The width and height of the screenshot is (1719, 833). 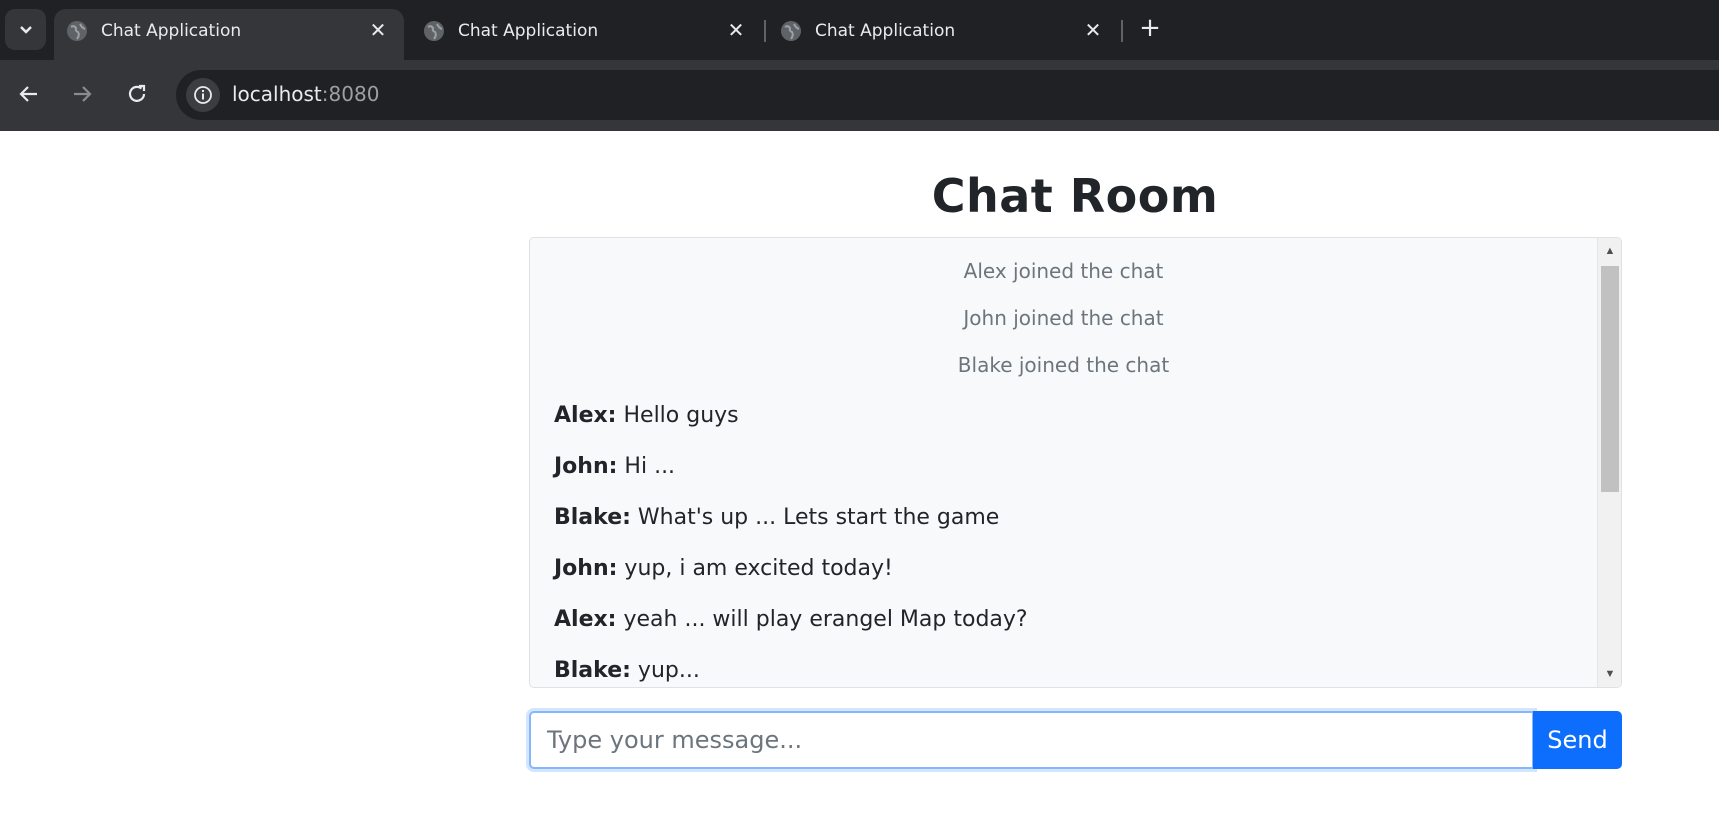 I want to click on arrow-right-icon, so click(x=83, y=94).